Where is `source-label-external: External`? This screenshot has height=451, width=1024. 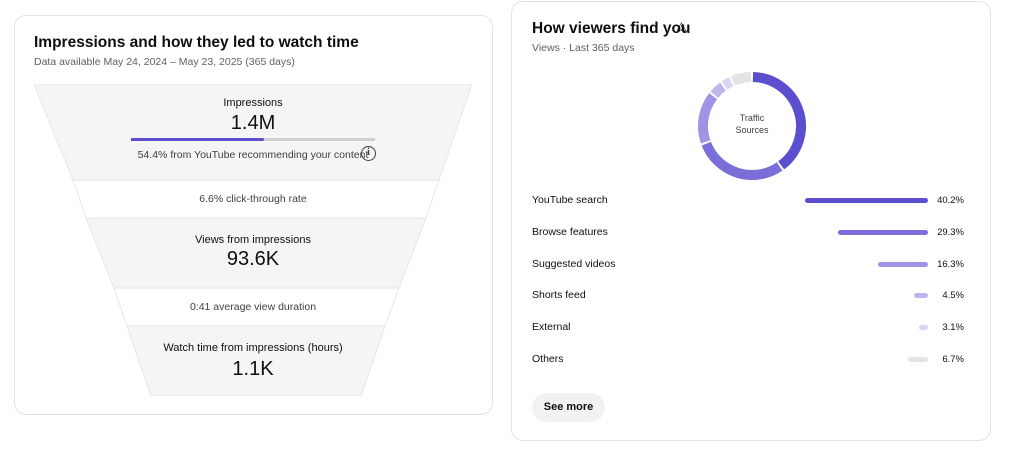 source-label-external: External is located at coordinates (551, 327).